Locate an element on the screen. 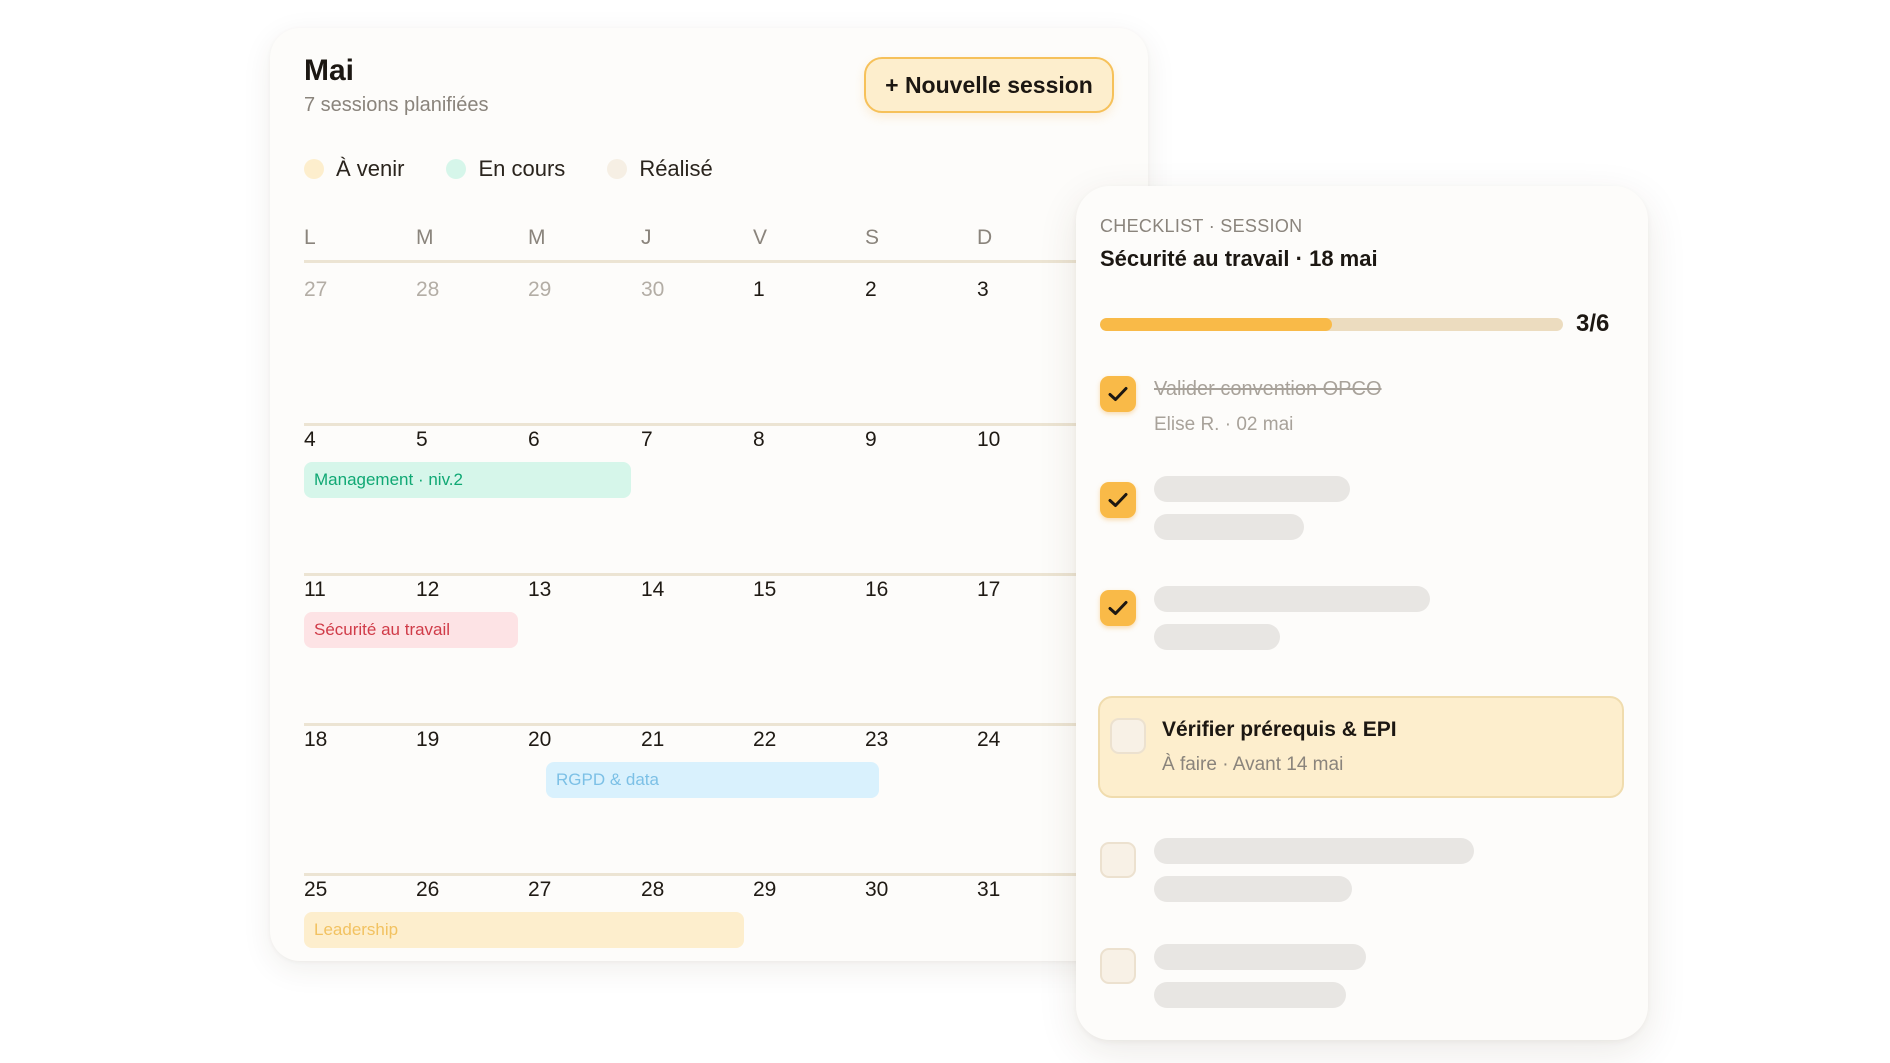 The image size is (1890, 1063). calendar-day: 16 is located at coordinates (876, 590).